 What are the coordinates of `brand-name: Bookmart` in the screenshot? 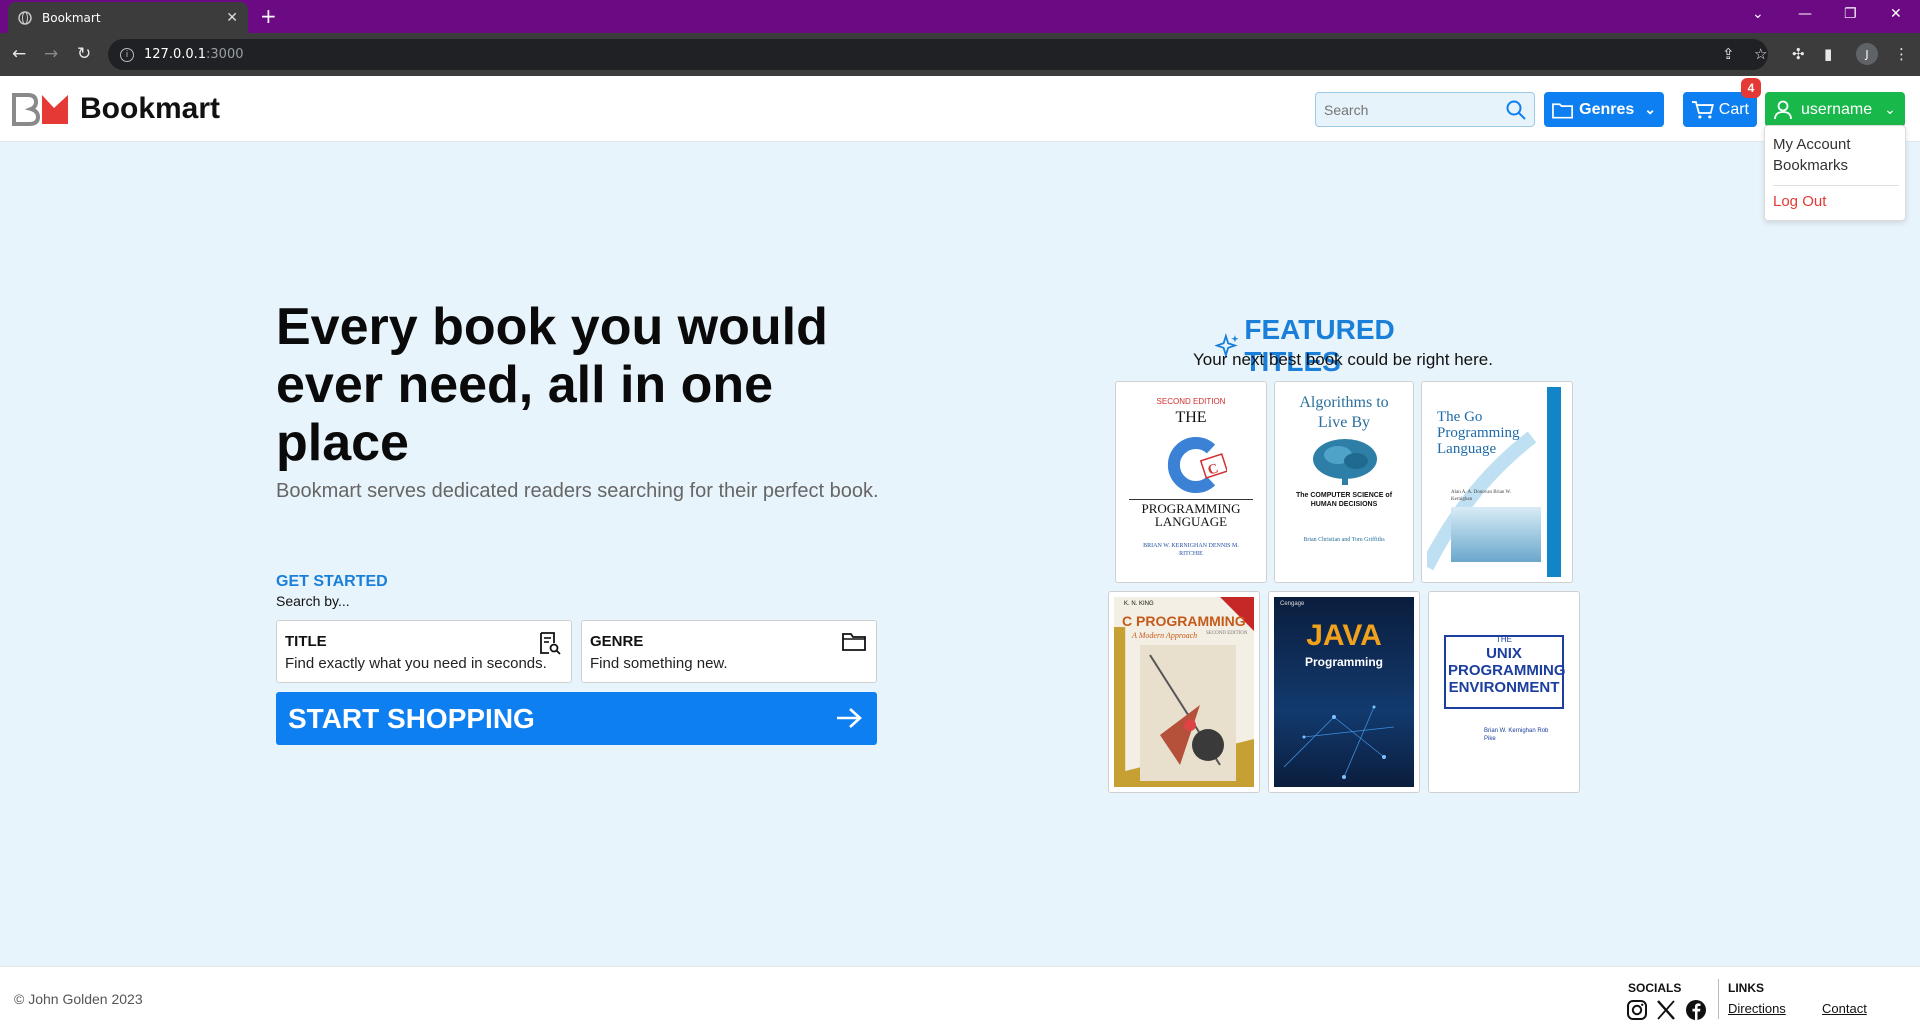 It's located at (150, 108).